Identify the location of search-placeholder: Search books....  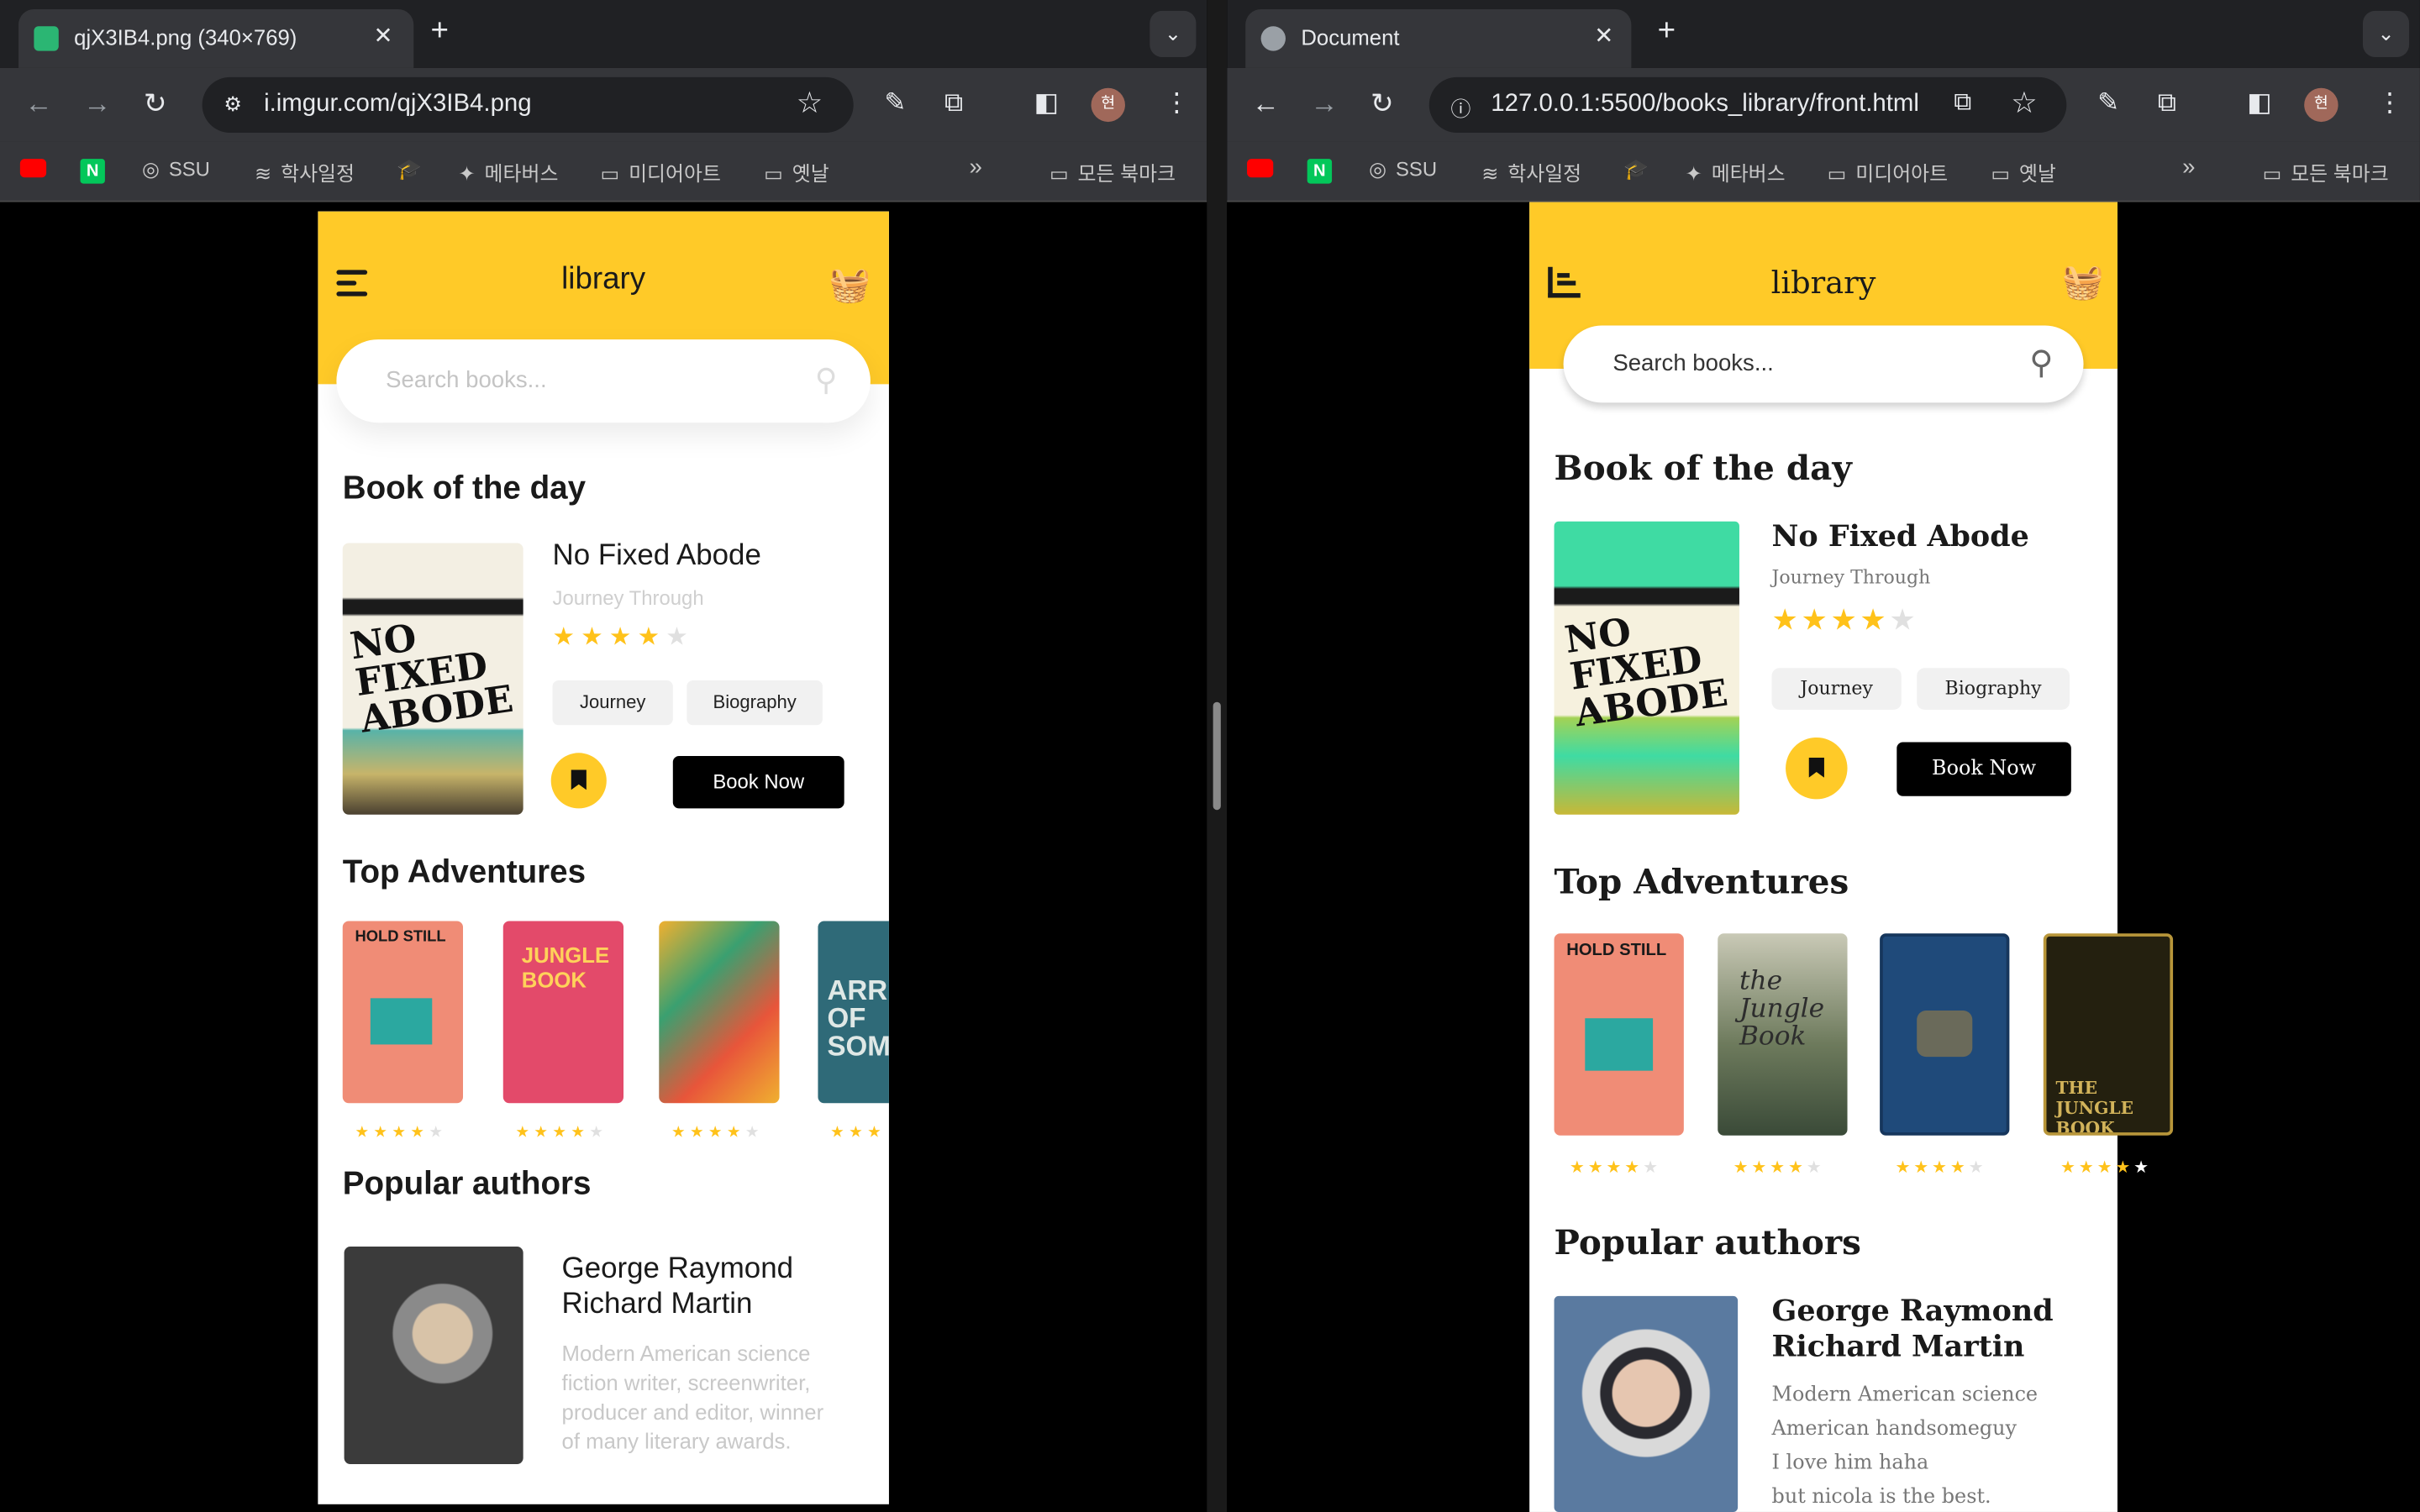
(466, 380).